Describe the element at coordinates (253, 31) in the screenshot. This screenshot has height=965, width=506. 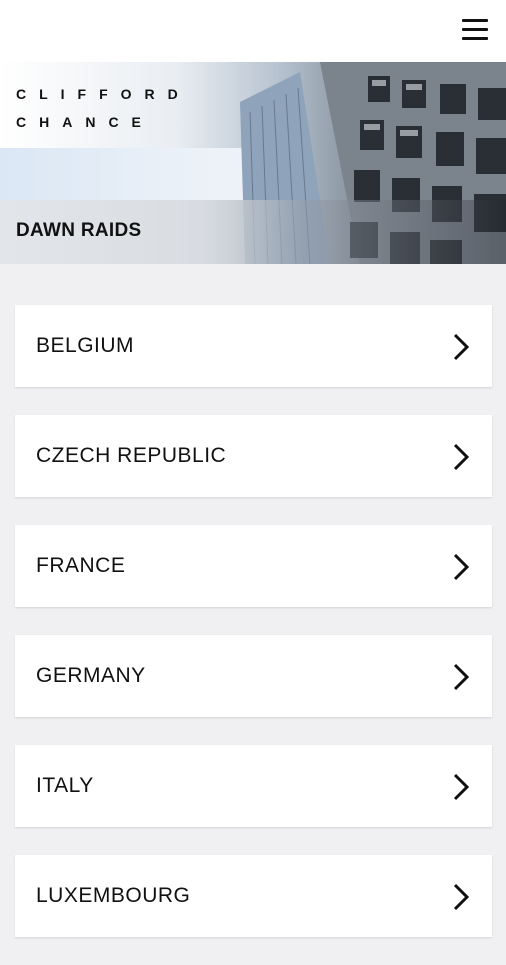
I see `top-bar` at that location.